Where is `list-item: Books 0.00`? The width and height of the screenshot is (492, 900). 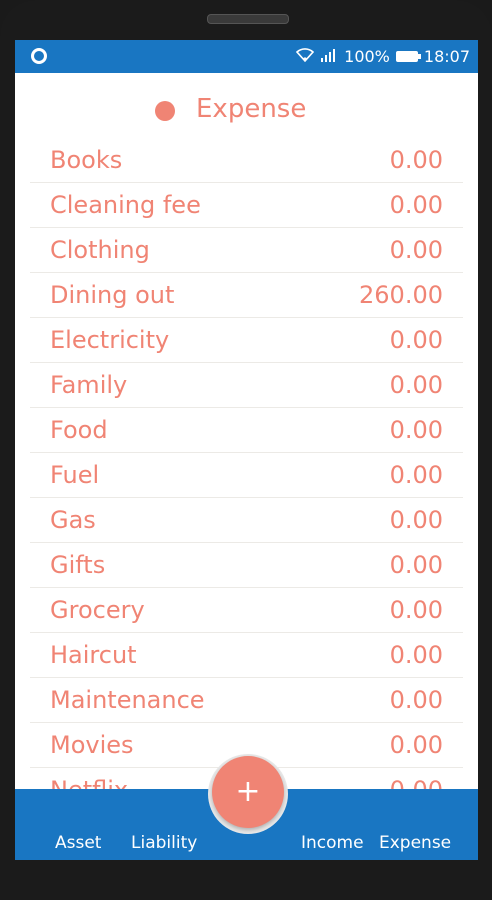 list-item: Books 0.00 is located at coordinates (246, 160).